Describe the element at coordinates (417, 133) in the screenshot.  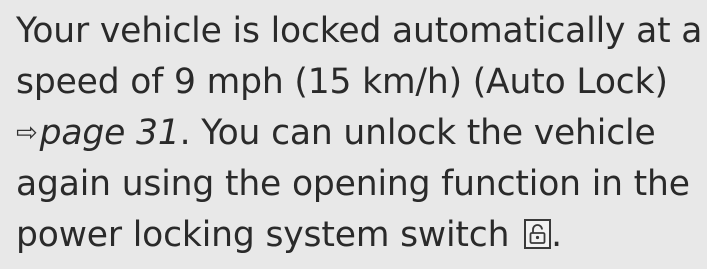
I see `paragraph-line-3-text: . You can unlock the vehicle` at that location.